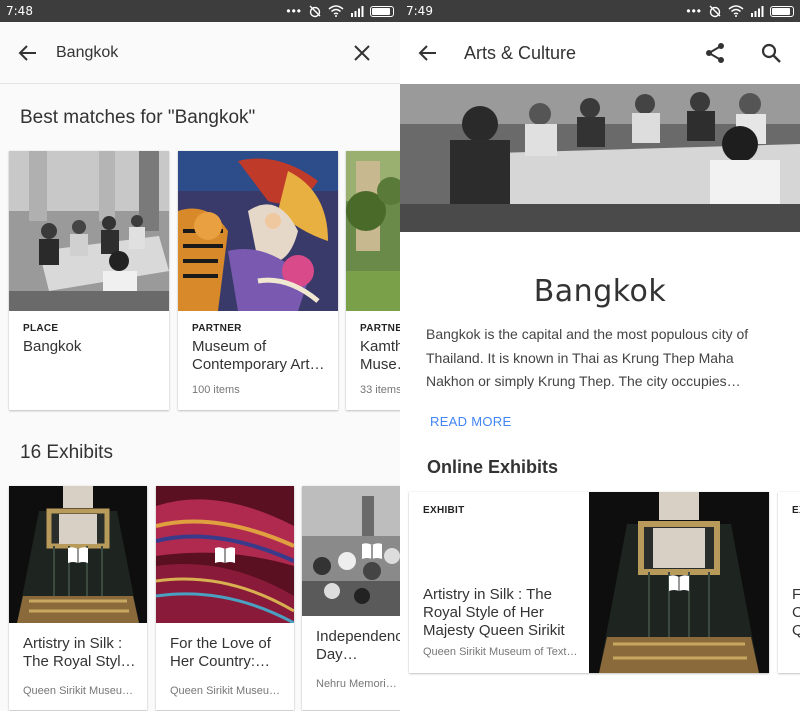 The width and height of the screenshot is (800, 711). I want to click on share-icon, so click(715, 53).